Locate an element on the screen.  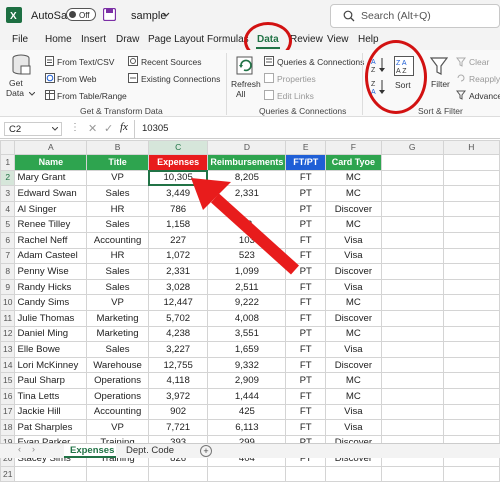
tab-help: Help is located at coordinates (368, 39).